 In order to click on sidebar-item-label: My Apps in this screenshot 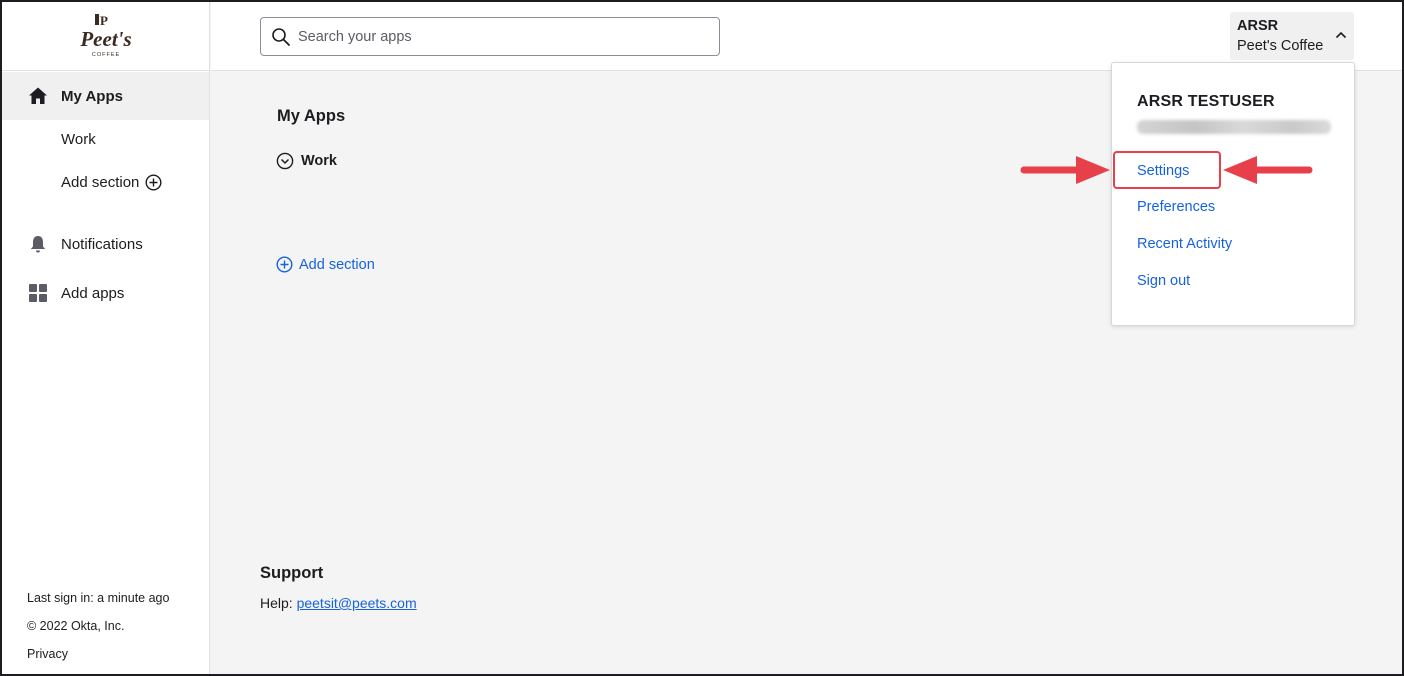, I will do `click(92, 96)`.